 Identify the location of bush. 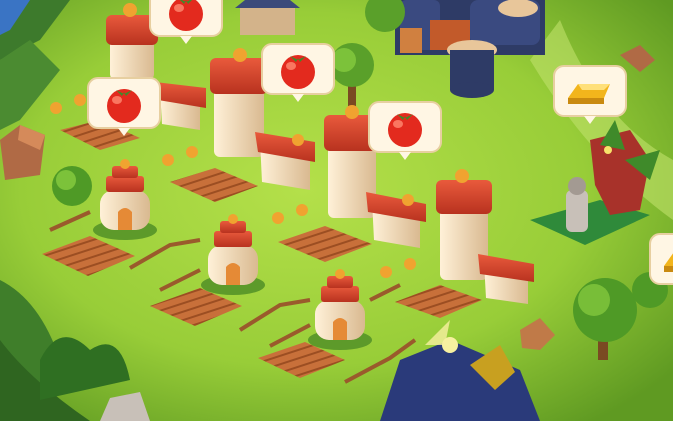
(72, 186).